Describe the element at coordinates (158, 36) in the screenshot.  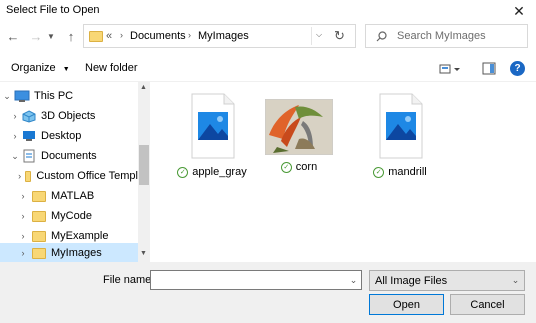
I see `breadcrumb-documents: Documents` at that location.